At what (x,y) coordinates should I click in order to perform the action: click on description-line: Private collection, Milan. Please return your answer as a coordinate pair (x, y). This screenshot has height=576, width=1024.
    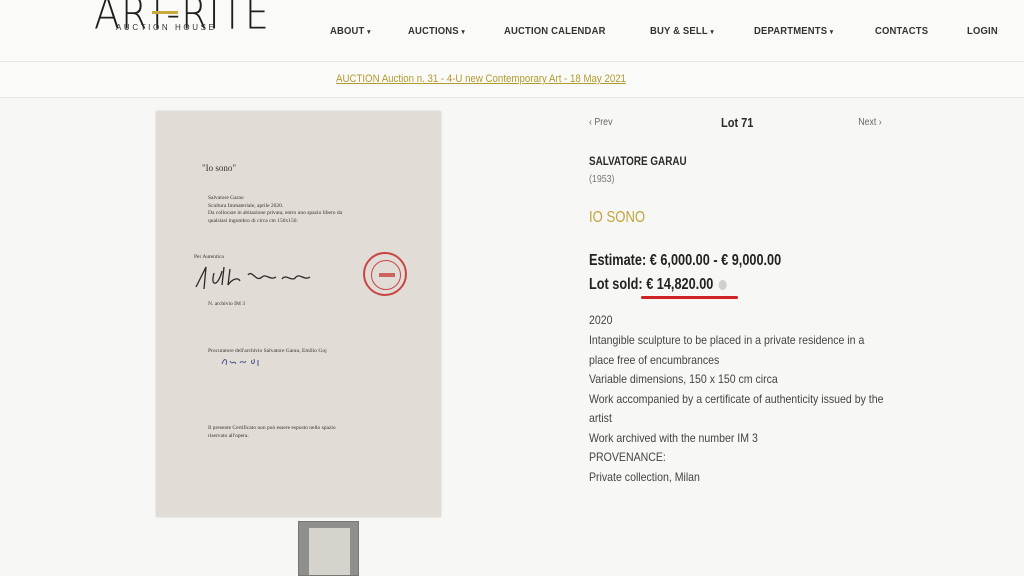
    Looking at the image, I should click on (644, 476).